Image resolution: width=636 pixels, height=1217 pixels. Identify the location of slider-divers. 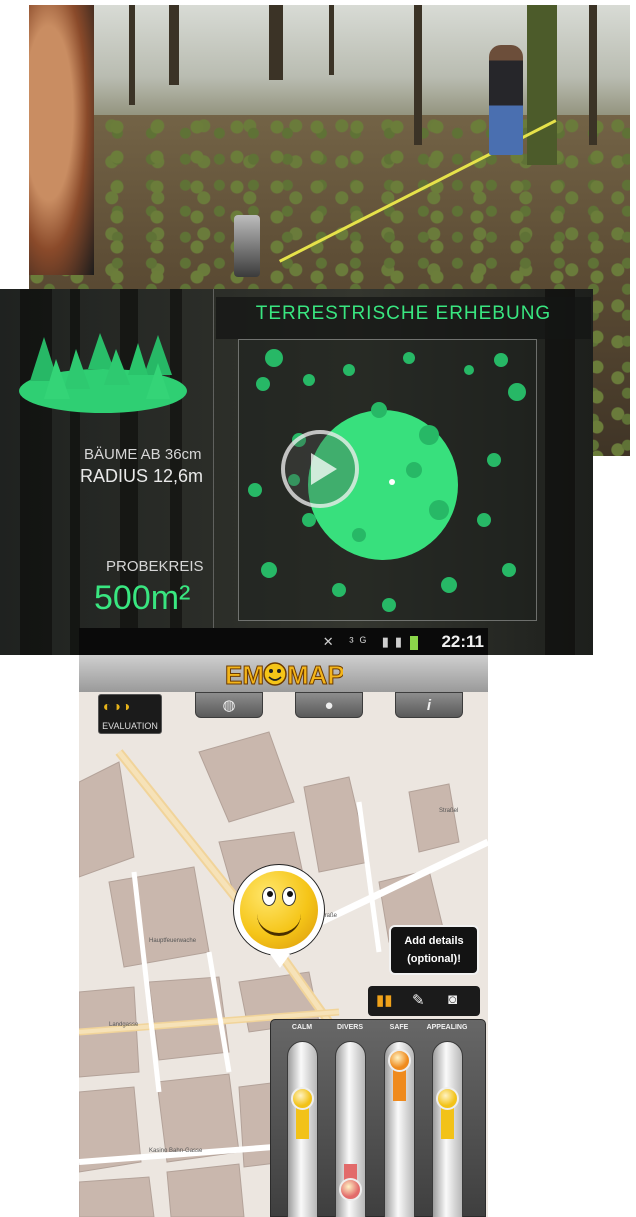
(350, 1129).